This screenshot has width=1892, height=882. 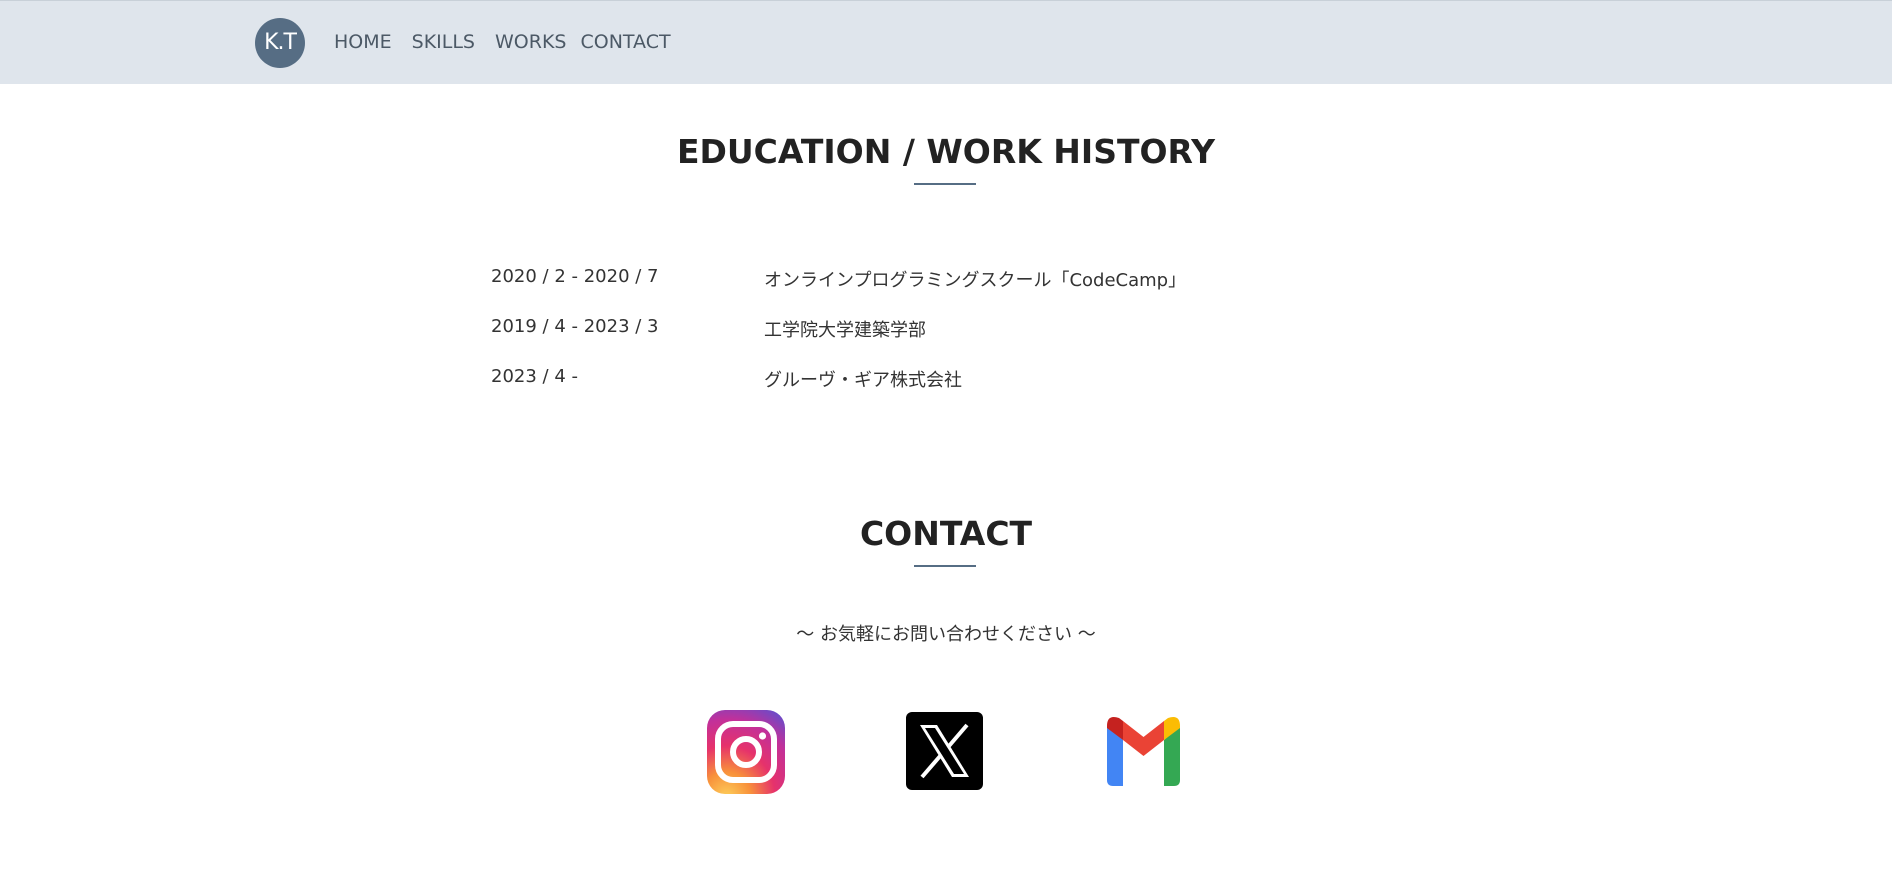 What do you see at coordinates (443, 42) in the screenshot?
I see `nav-skills-link: SKILLS` at bounding box center [443, 42].